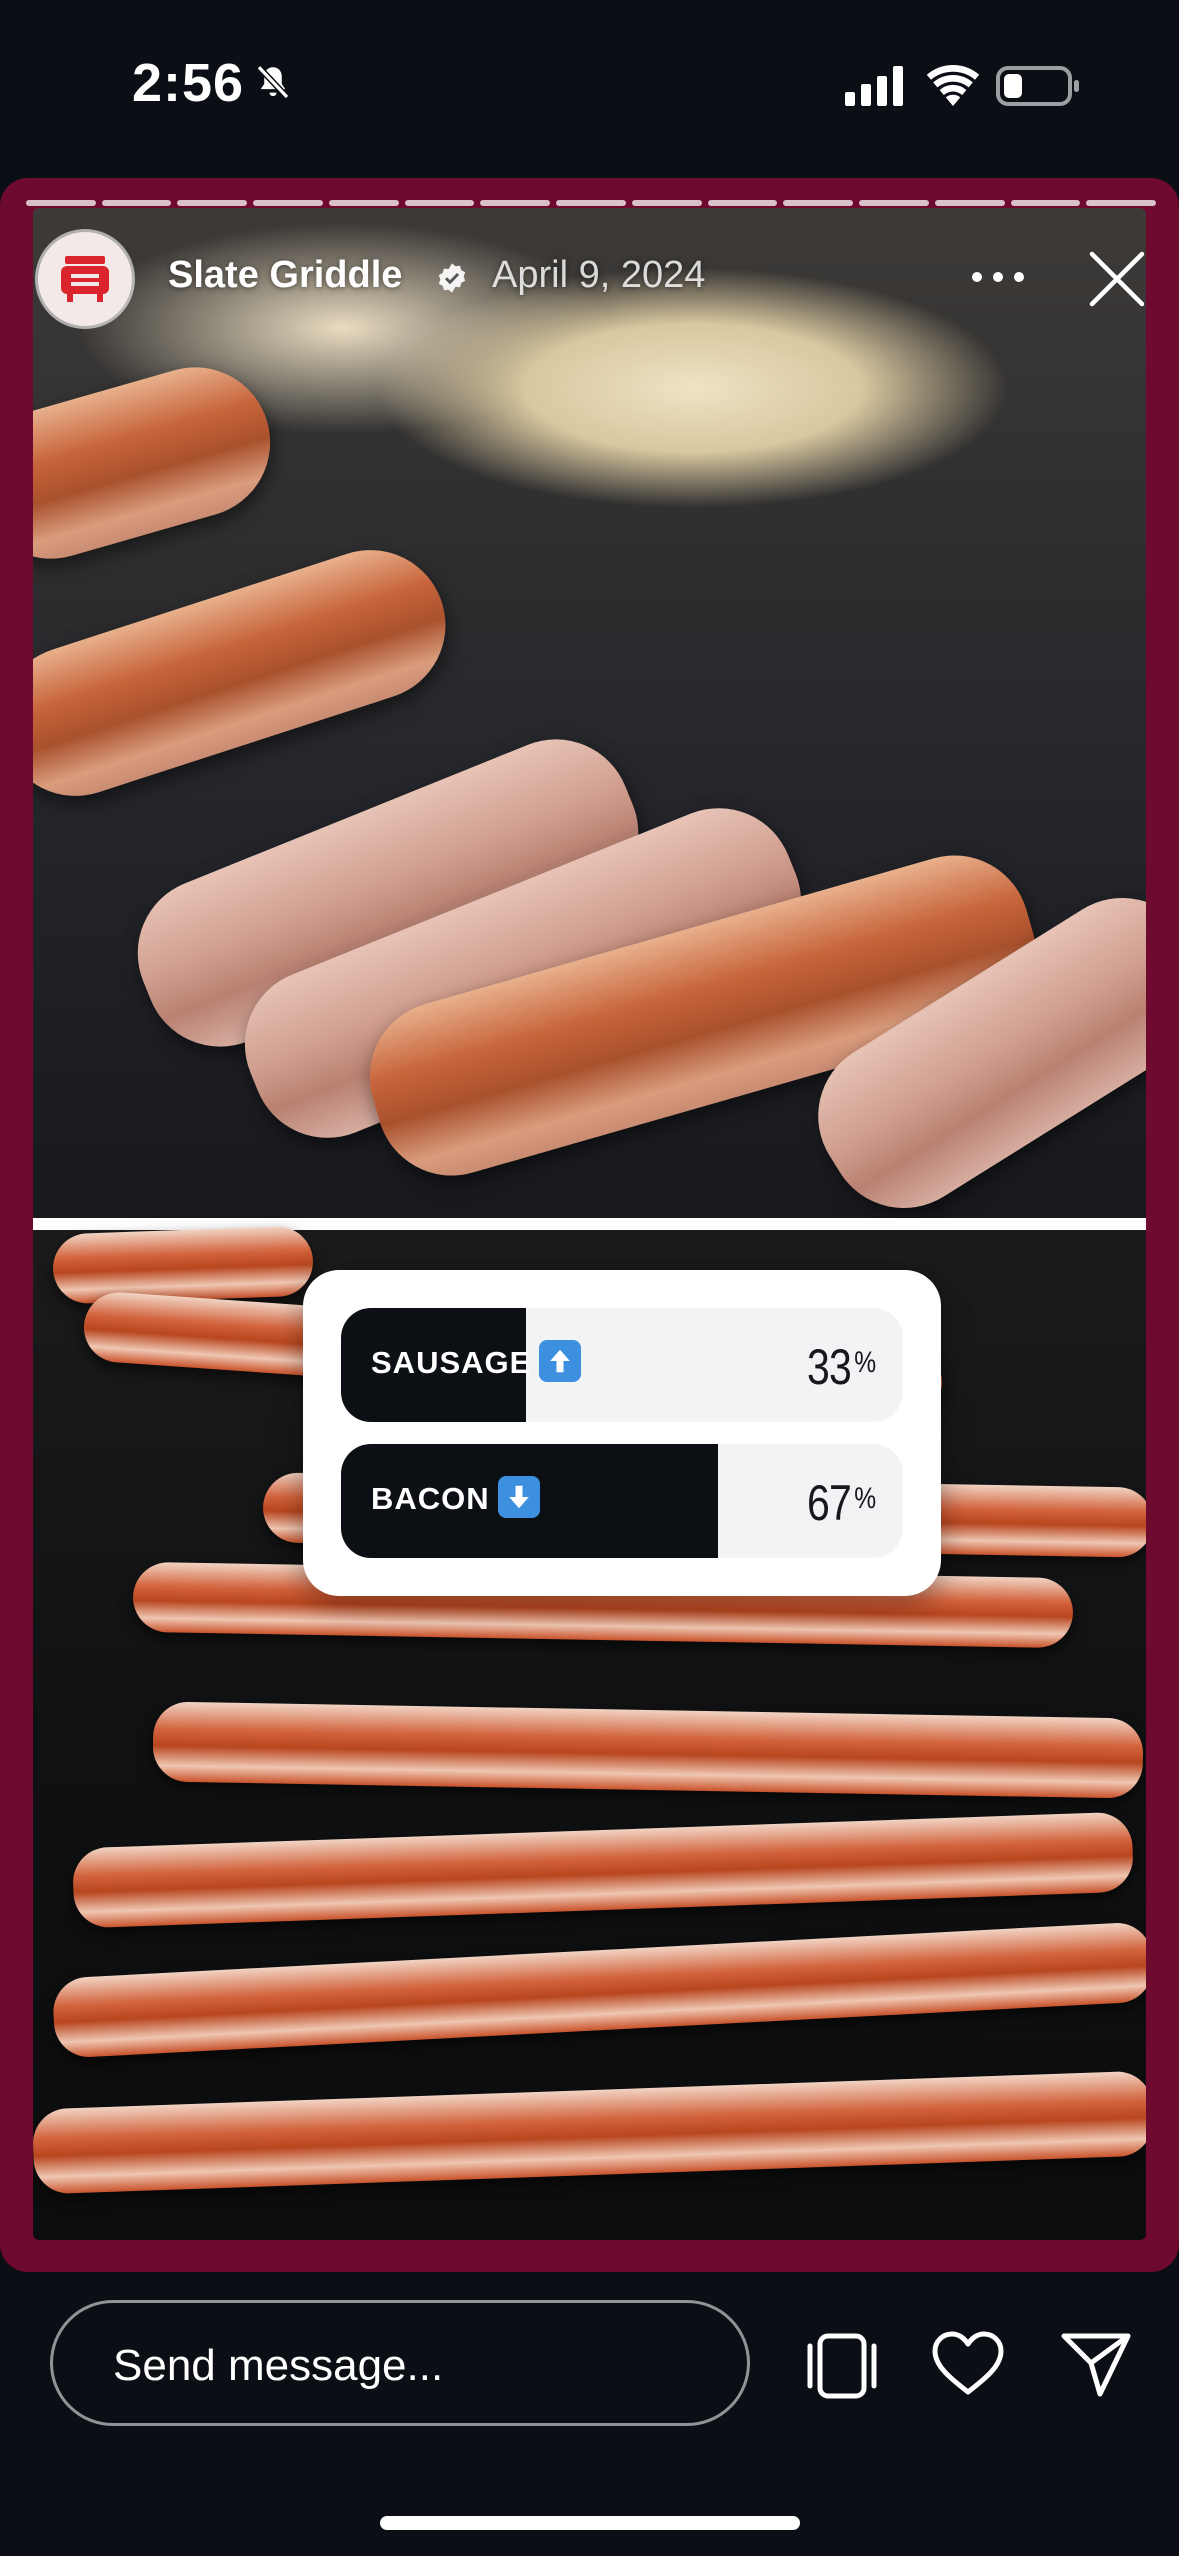 This screenshot has height=2556, width=1179. I want to click on battery-icon, so click(1037, 86).